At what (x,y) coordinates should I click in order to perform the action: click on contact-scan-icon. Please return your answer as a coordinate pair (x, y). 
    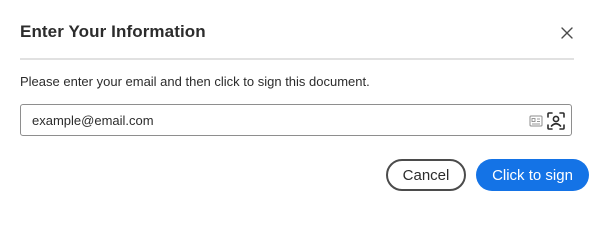
    Looking at the image, I should click on (556, 121).